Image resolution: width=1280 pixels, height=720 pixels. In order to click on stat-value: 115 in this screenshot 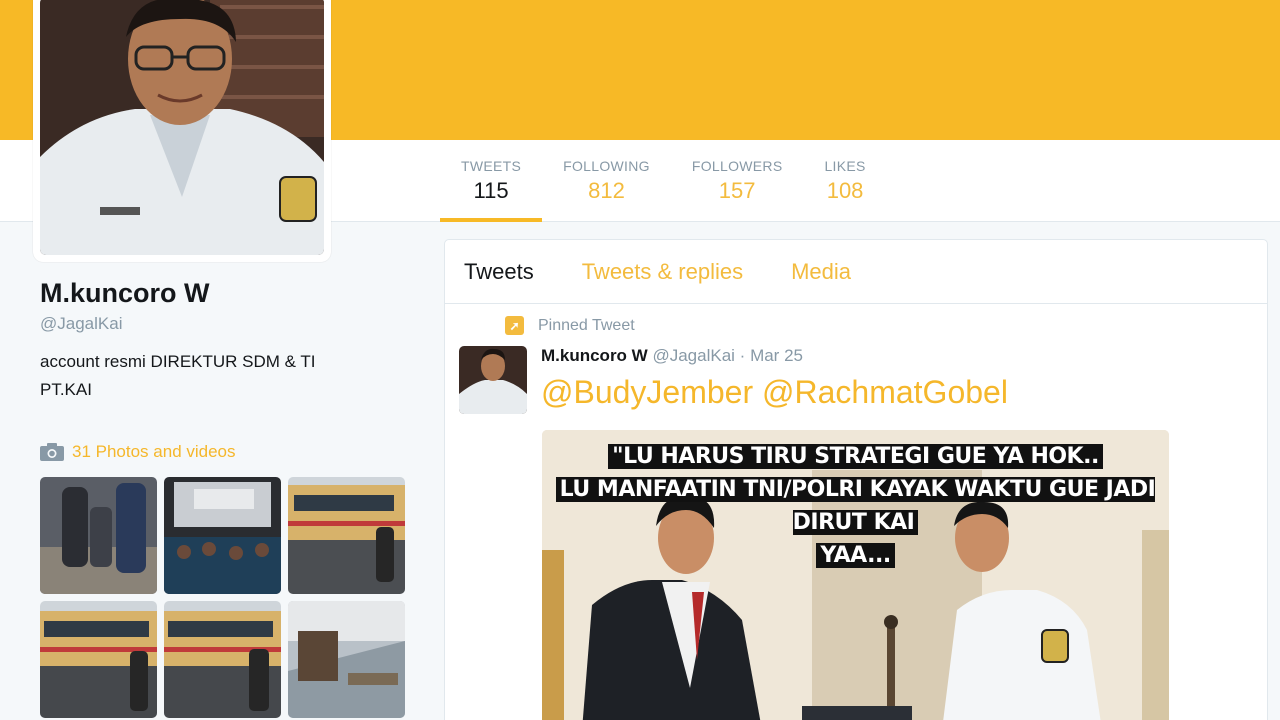, I will do `click(491, 190)`.